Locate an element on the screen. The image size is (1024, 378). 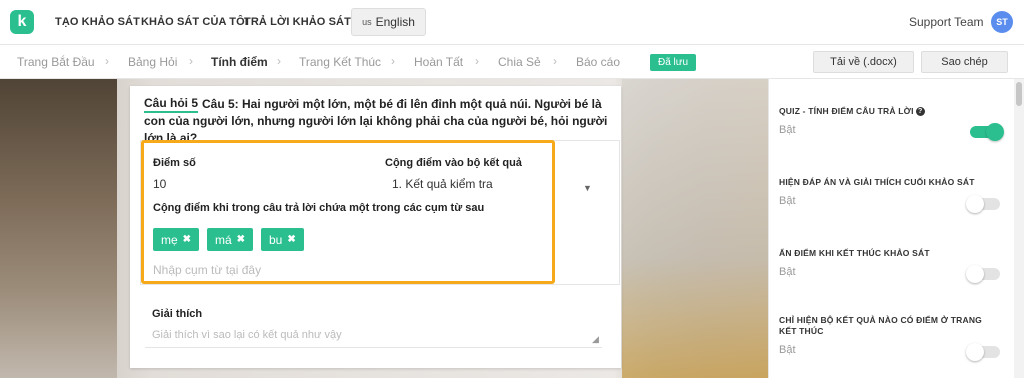
flag-icon: us is located at coordinates (367, 22).